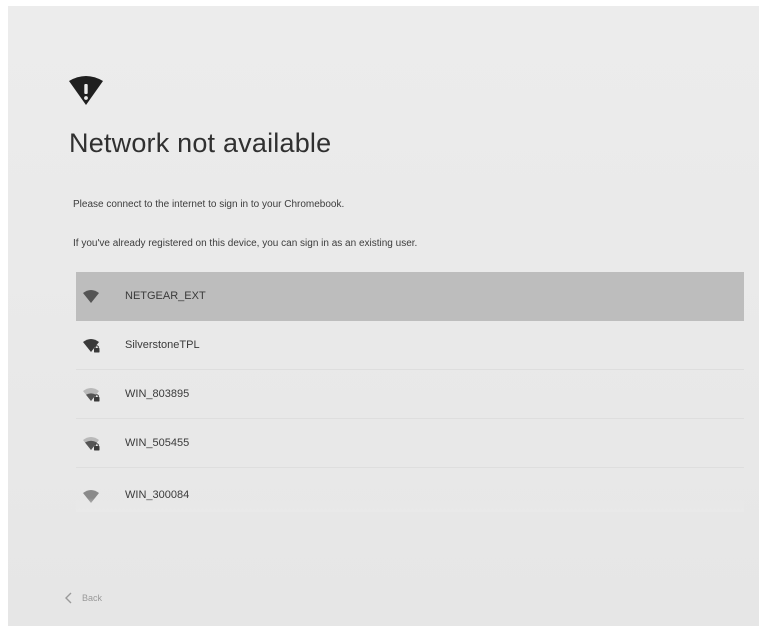 This screenshot has width=761, height=628. Describe the element at coordinates (165, 296) in the screenshot. I see `network-name: NETGEAR_EXT` at that location.